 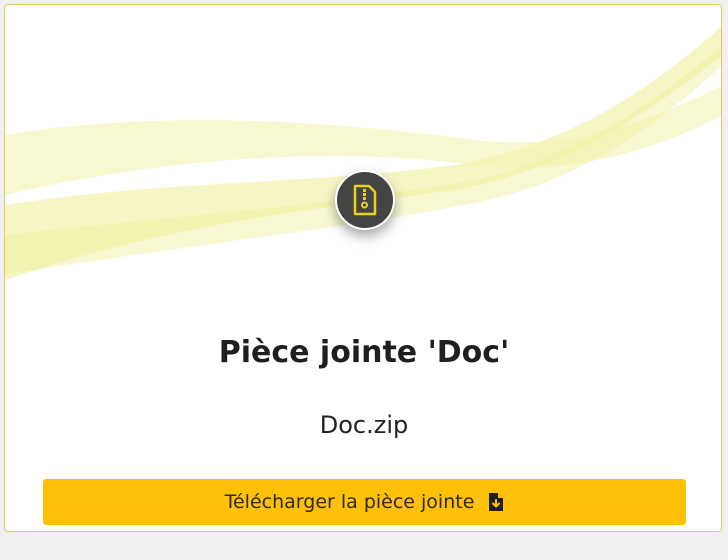 What do you see at coordinates (496, 502) in the screenshot?
I see `file-download-icon` at bounding box center [496, 502].